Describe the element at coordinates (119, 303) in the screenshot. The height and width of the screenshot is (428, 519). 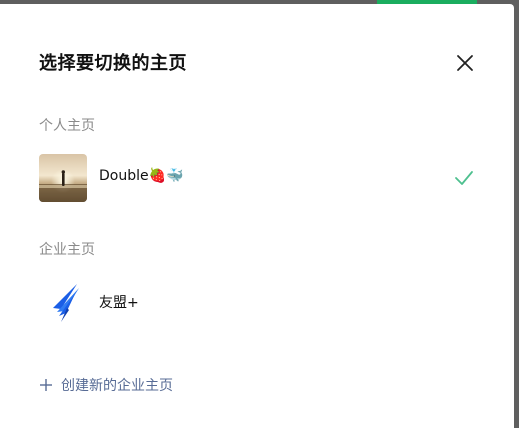
I see `enterprise-account-name: 友盟+` at that location.